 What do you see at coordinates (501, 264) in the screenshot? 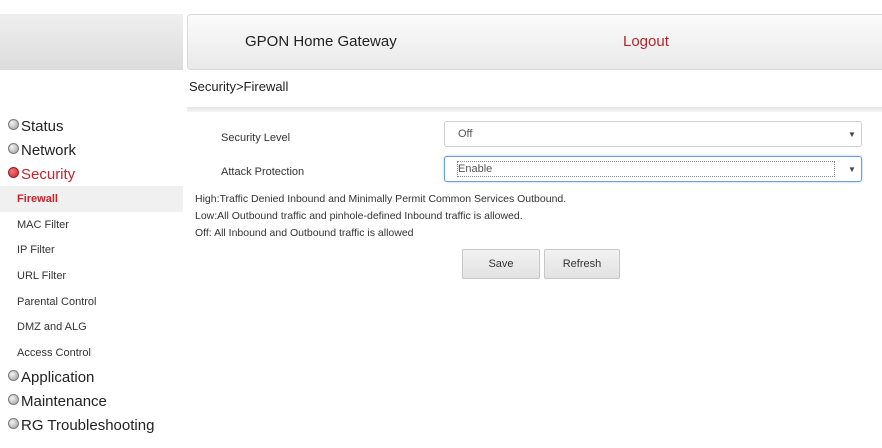
I see `save-button: Save` at bounding box center [501, 264].